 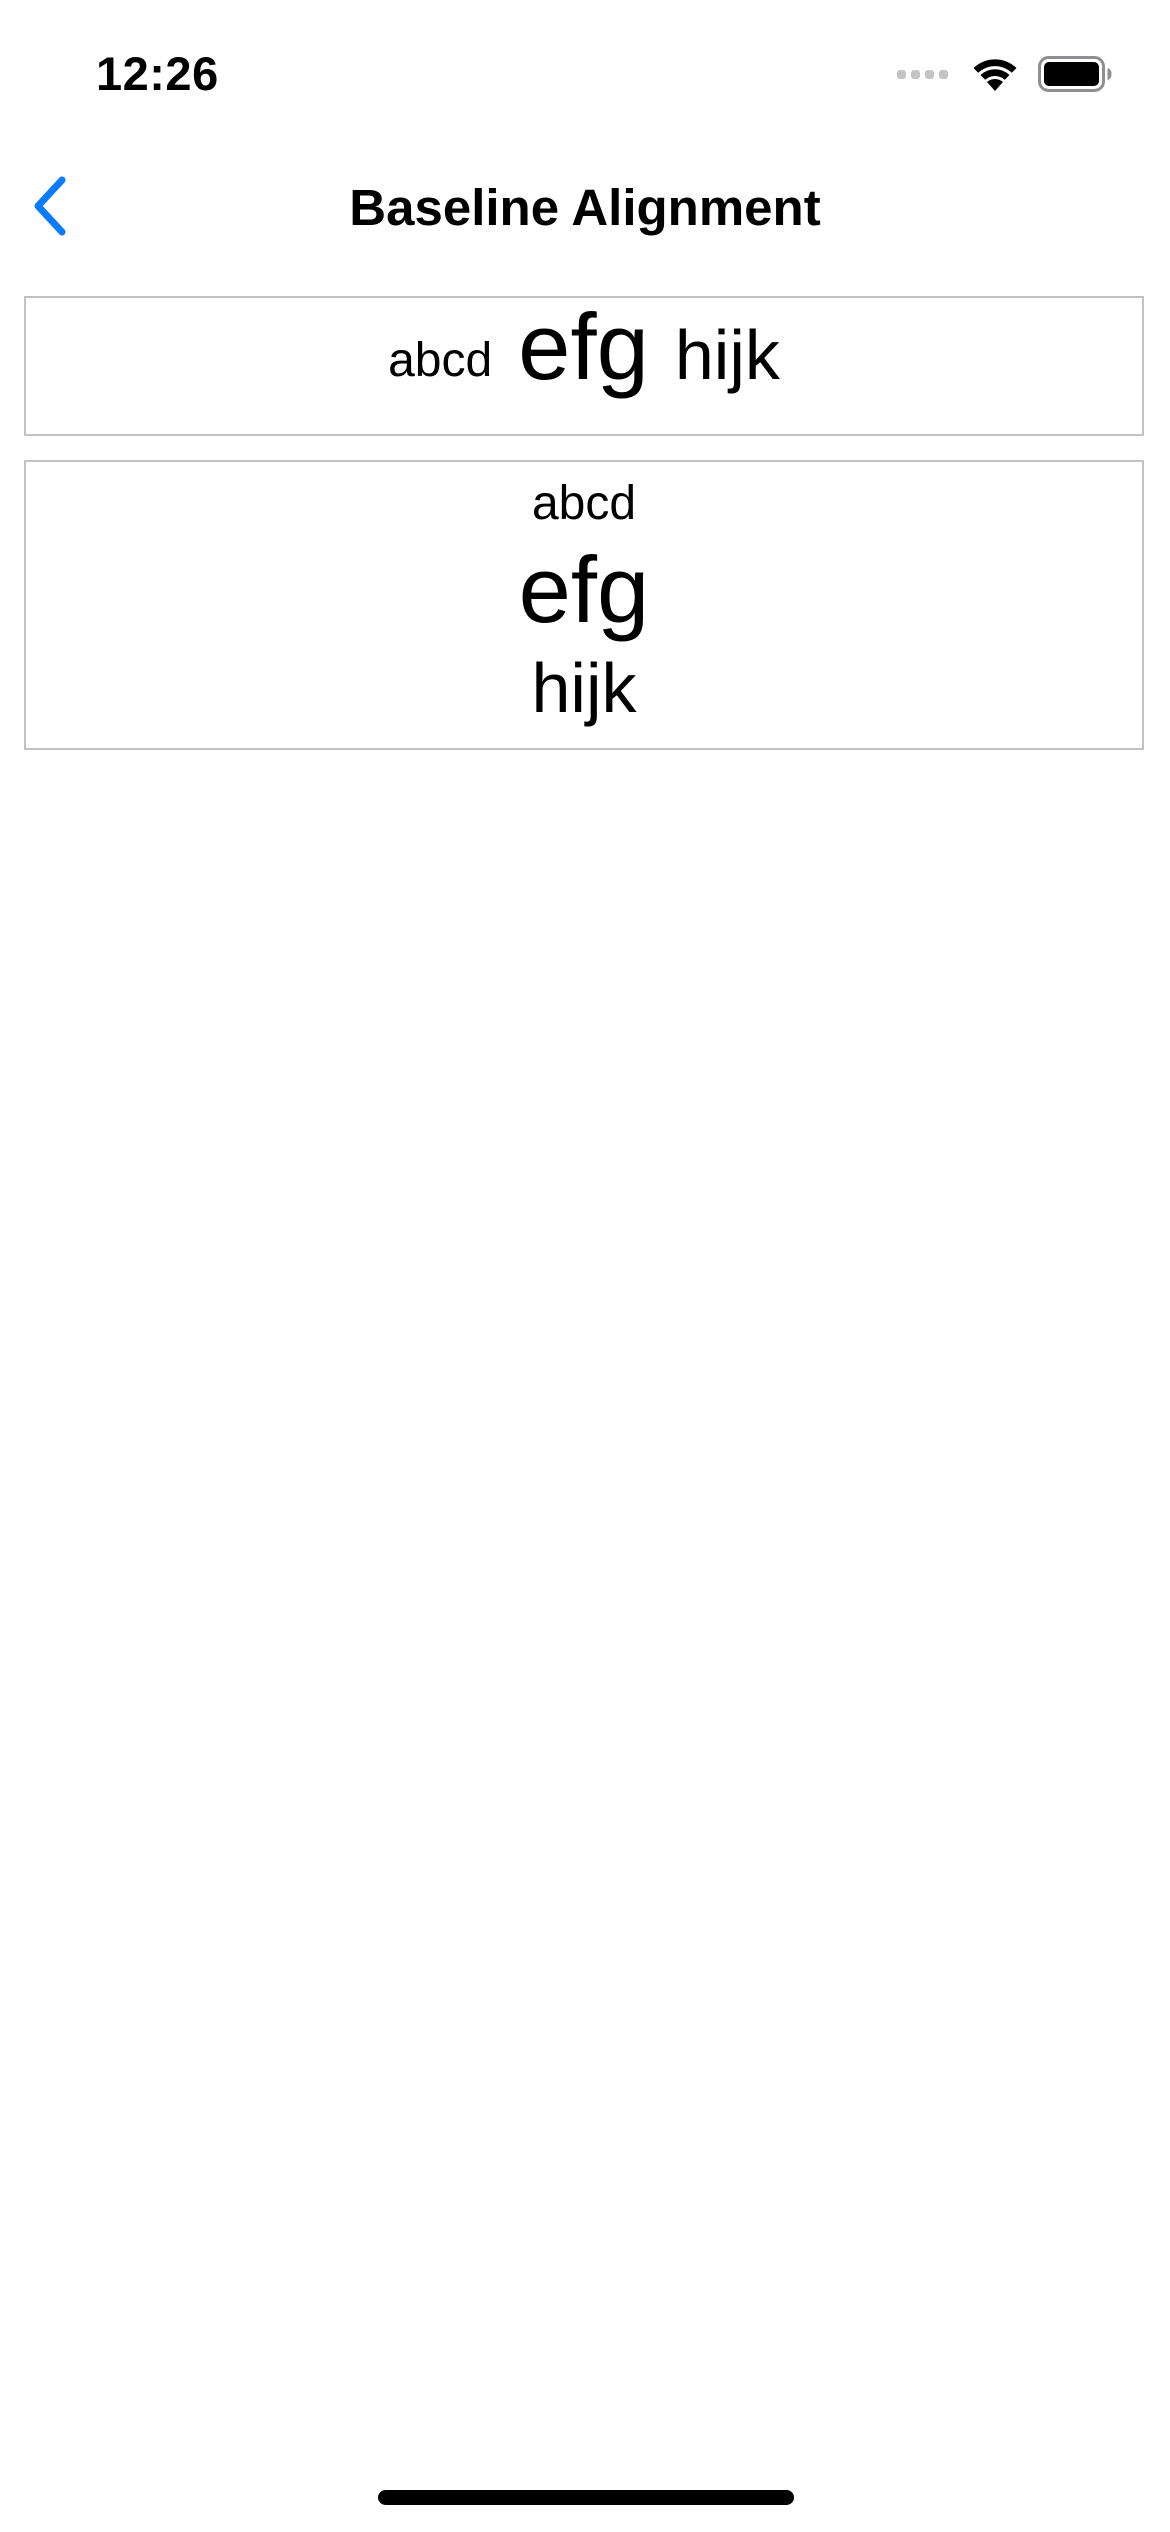 I want to click on wifi-icon, so click(x=995, y=75).